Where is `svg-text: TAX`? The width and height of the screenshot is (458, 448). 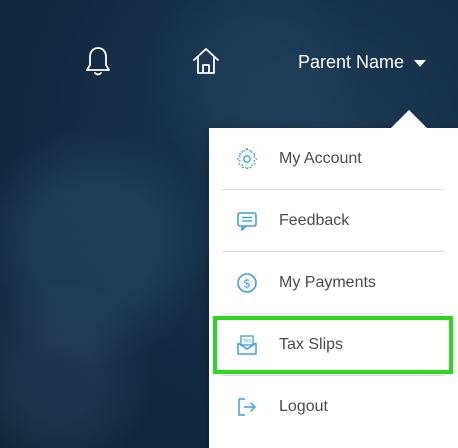
svg-text: TAX is located at coordinates (247, 341).